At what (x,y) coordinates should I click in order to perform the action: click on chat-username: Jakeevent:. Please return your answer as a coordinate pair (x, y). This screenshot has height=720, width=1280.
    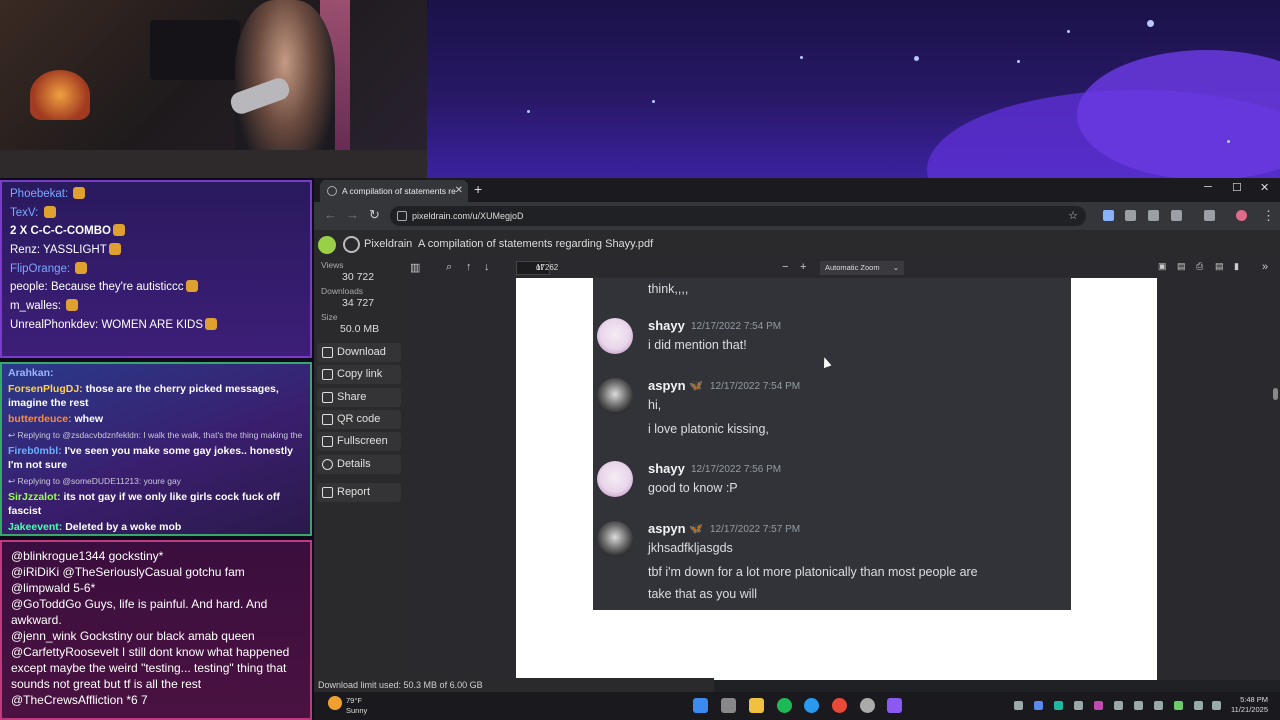
    Looking at the image, I should click on (35, 527).